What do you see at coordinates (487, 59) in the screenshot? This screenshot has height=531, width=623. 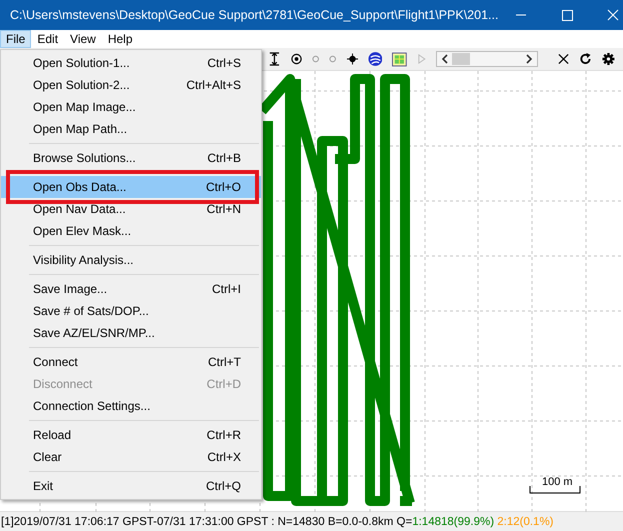 I see `scroll-bar` at bounding box center [487, 59].